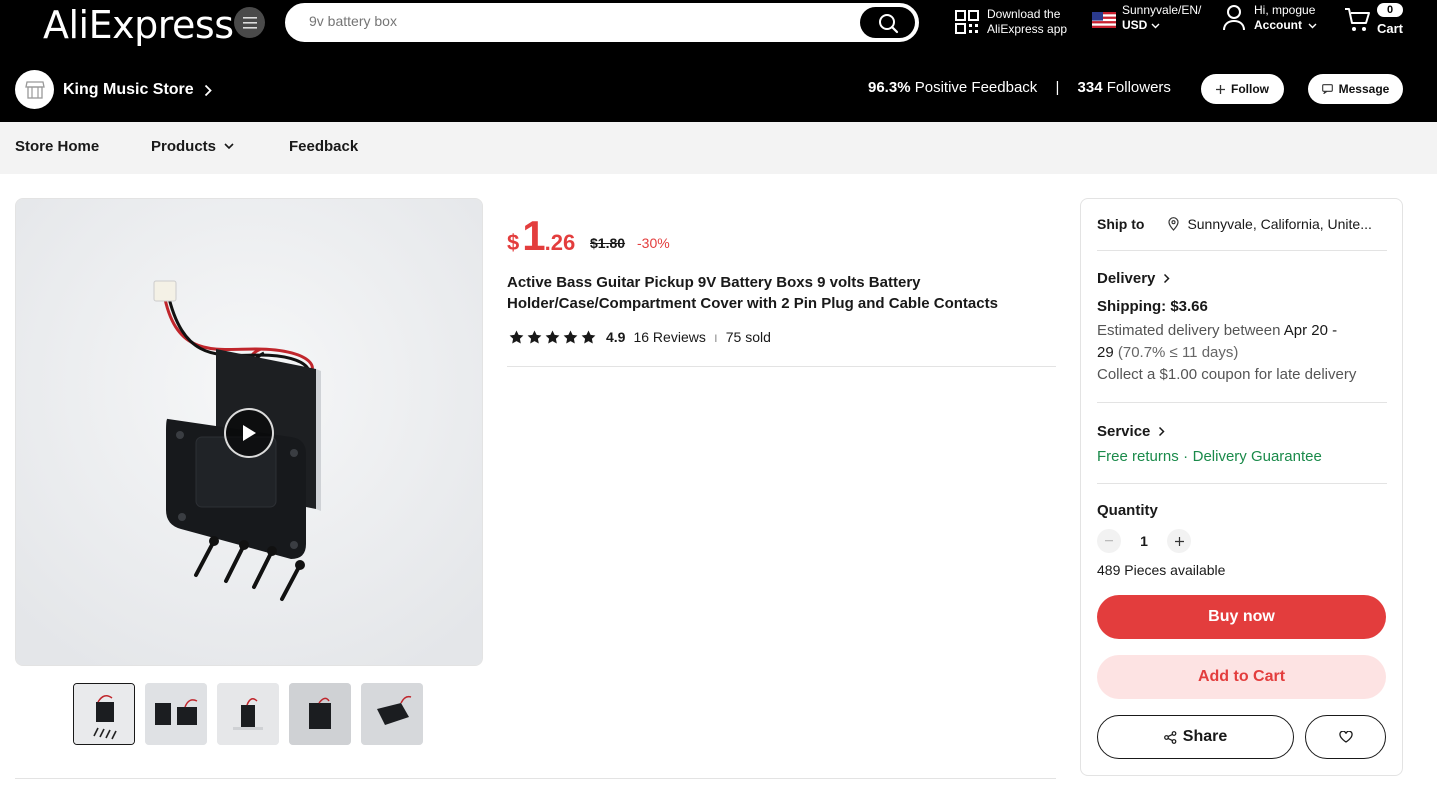  Describe the element at coordinates (1104, 20) in the screenshot. I see `us-flag-icon` at that location.